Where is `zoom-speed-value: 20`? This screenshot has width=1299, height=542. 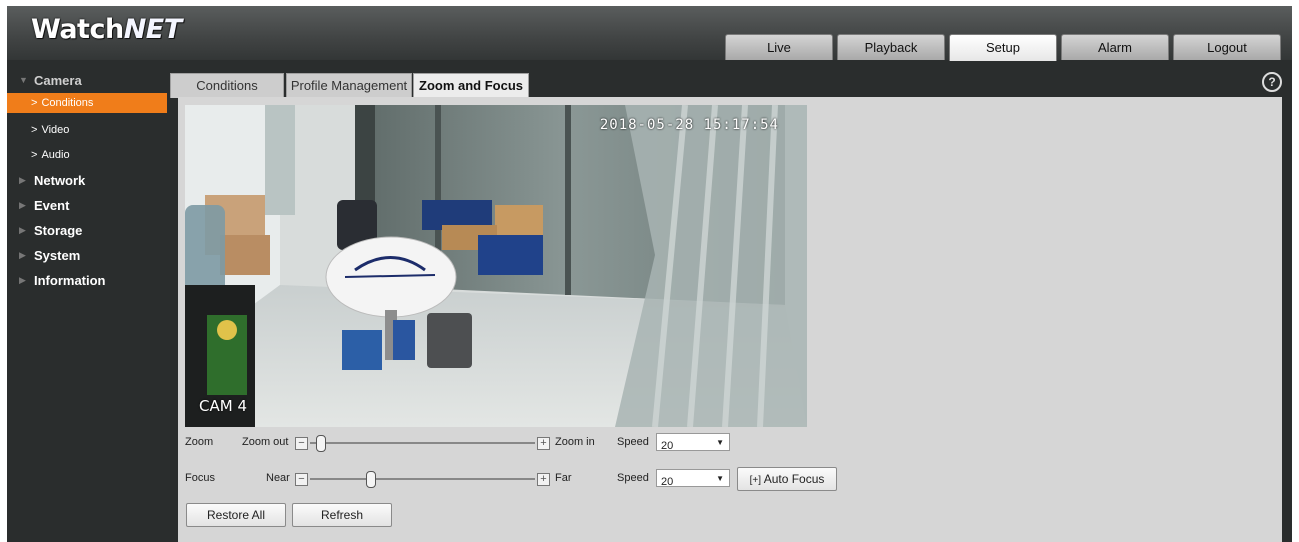
zoom-speed-value: 20 is located at coordinates (667, 446).